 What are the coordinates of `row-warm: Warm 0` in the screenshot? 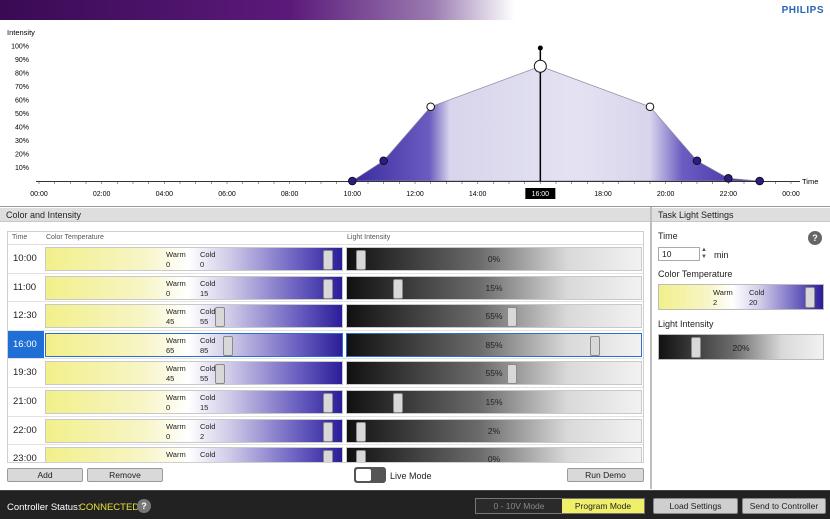 It's located at (176, 259).